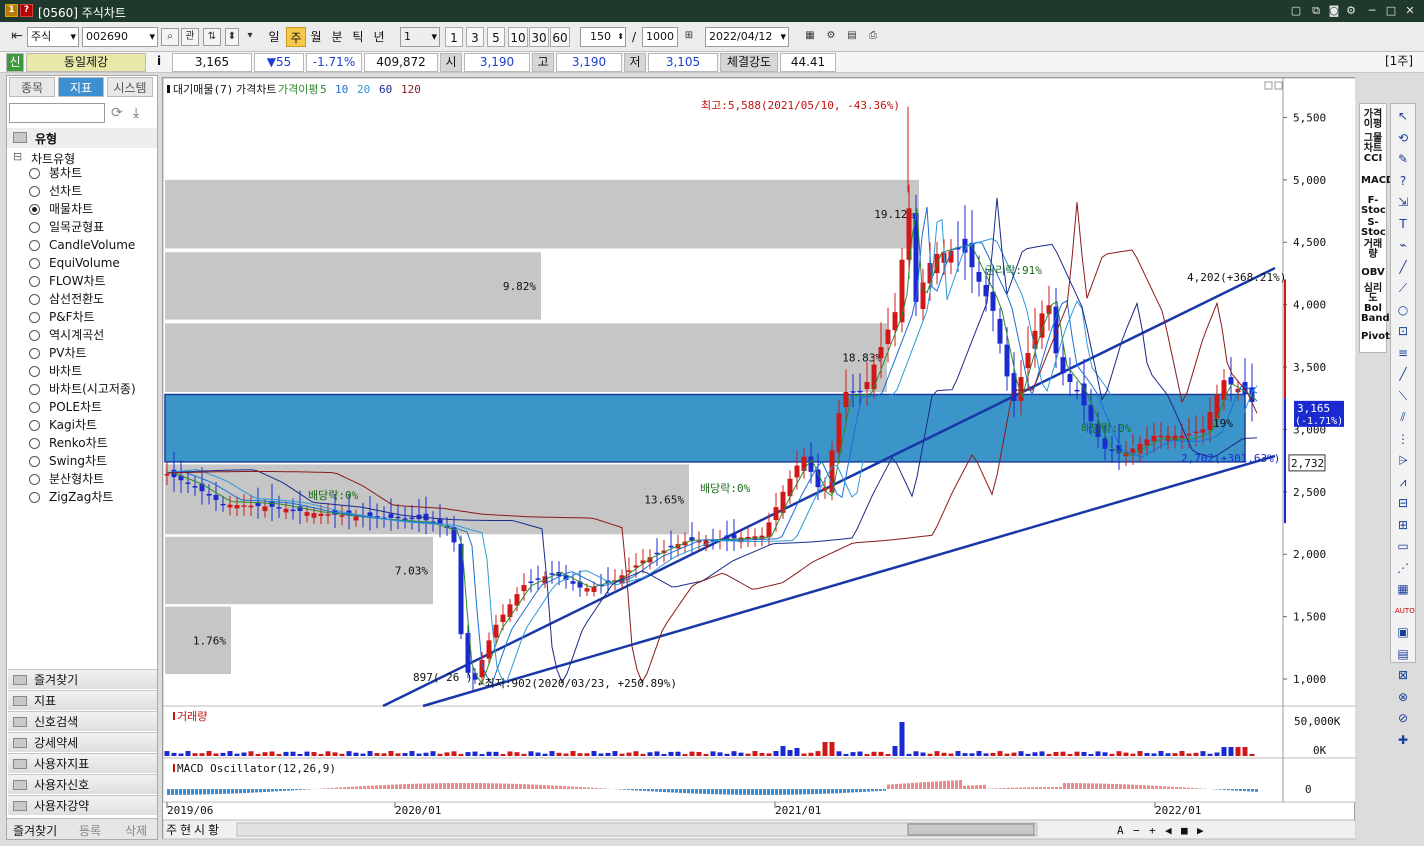 The height and width of the screenshot is (846, 1424). What do you see at coordinates (170, 37) in the screenshot?
I see `search-icon: ⌕` at bounding box center [170, 37].